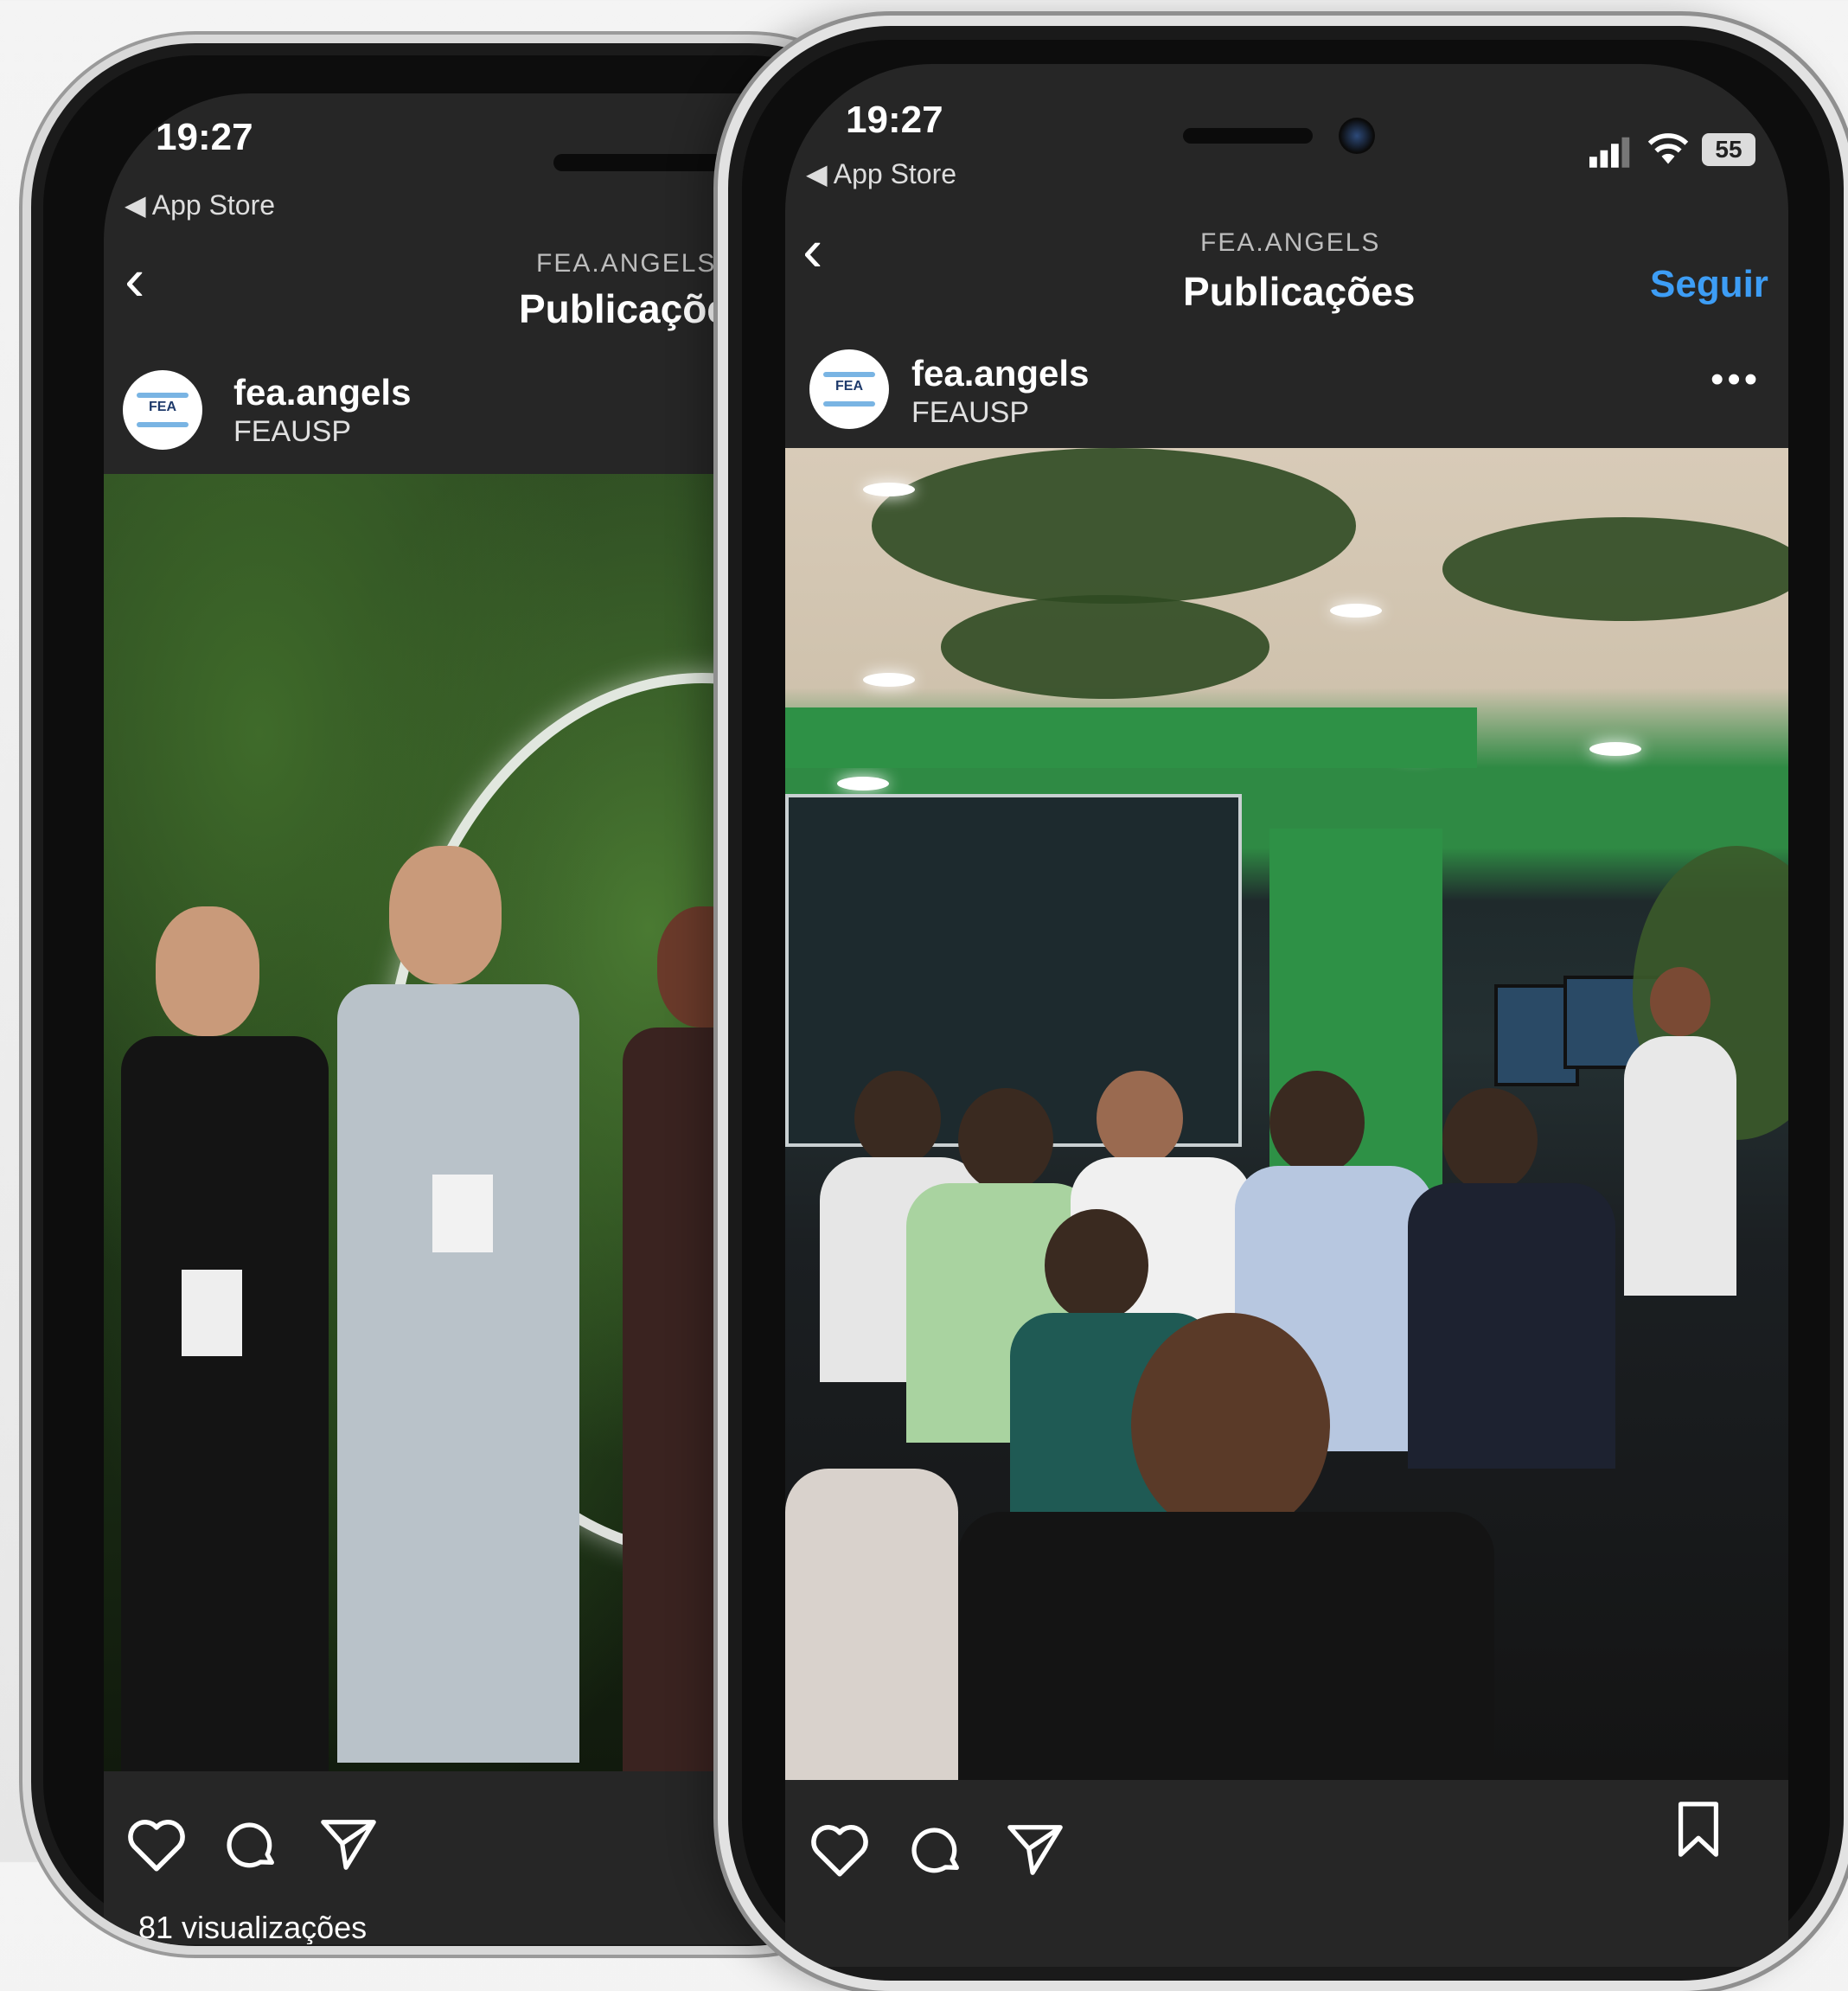 Image resolution: width=1848 pixels, height=1991 pixels. I want to click on signal-icon, so click(1609, 152).